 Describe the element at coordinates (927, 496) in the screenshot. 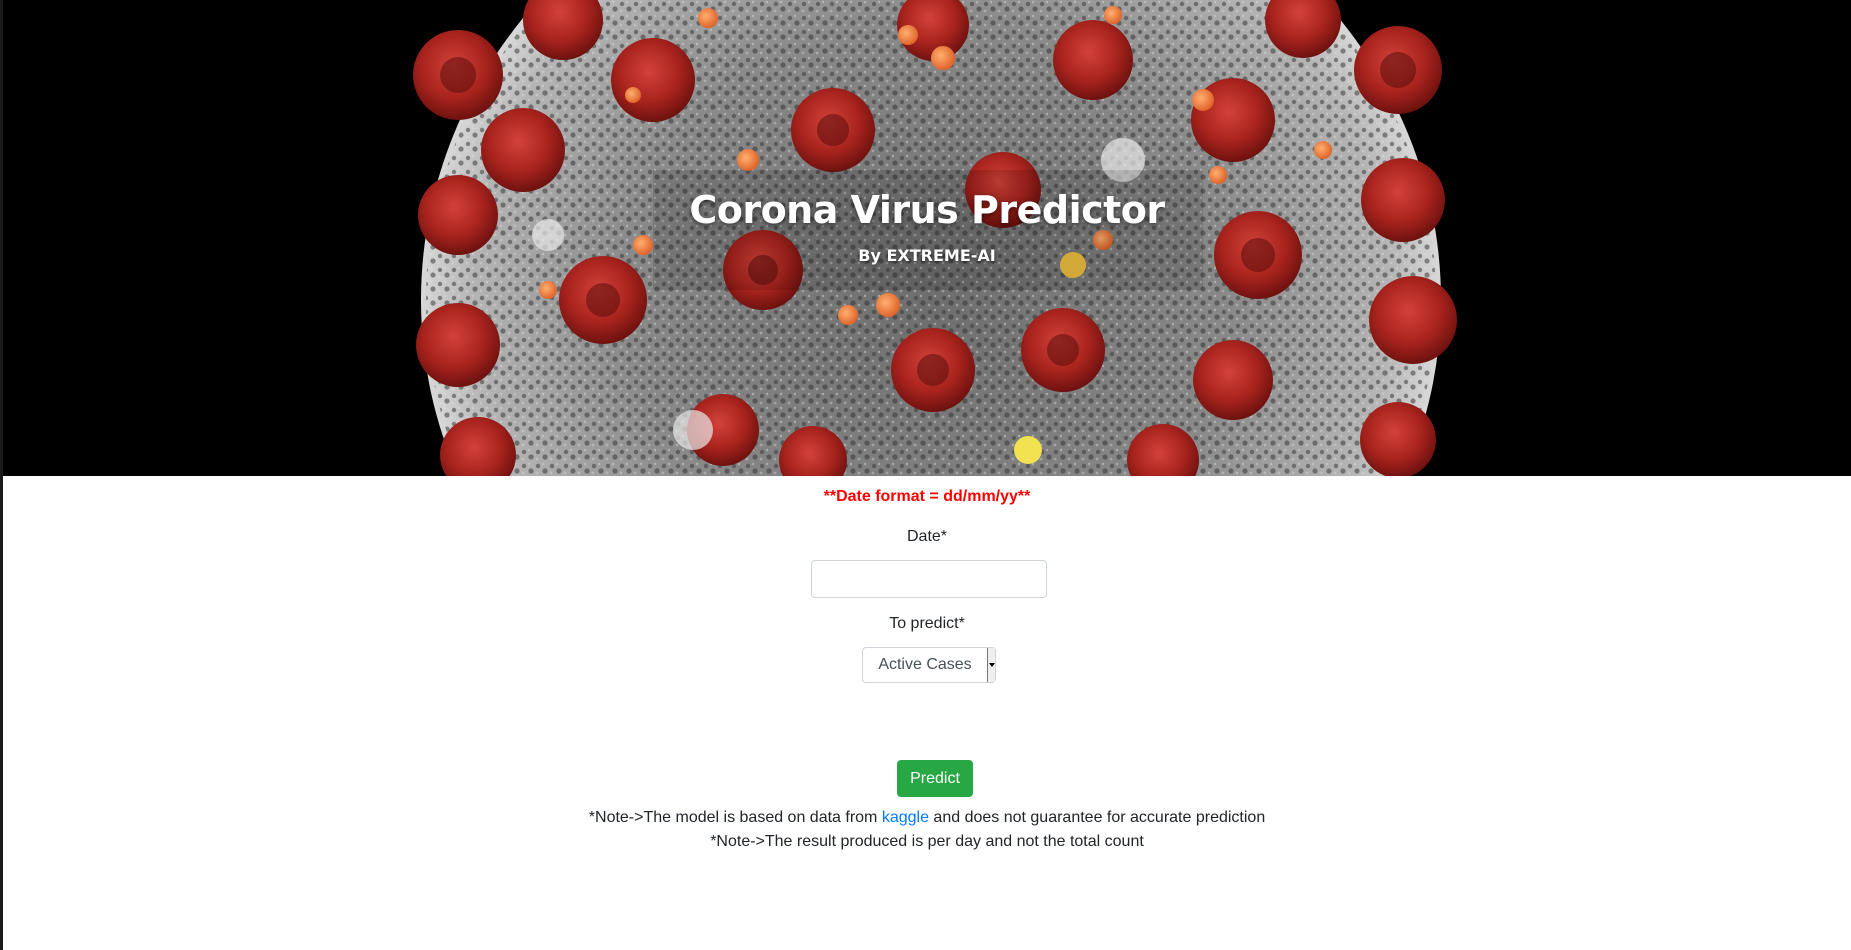

I see `date-format-notice: **Date format = dd/mm/yy**` at that location.